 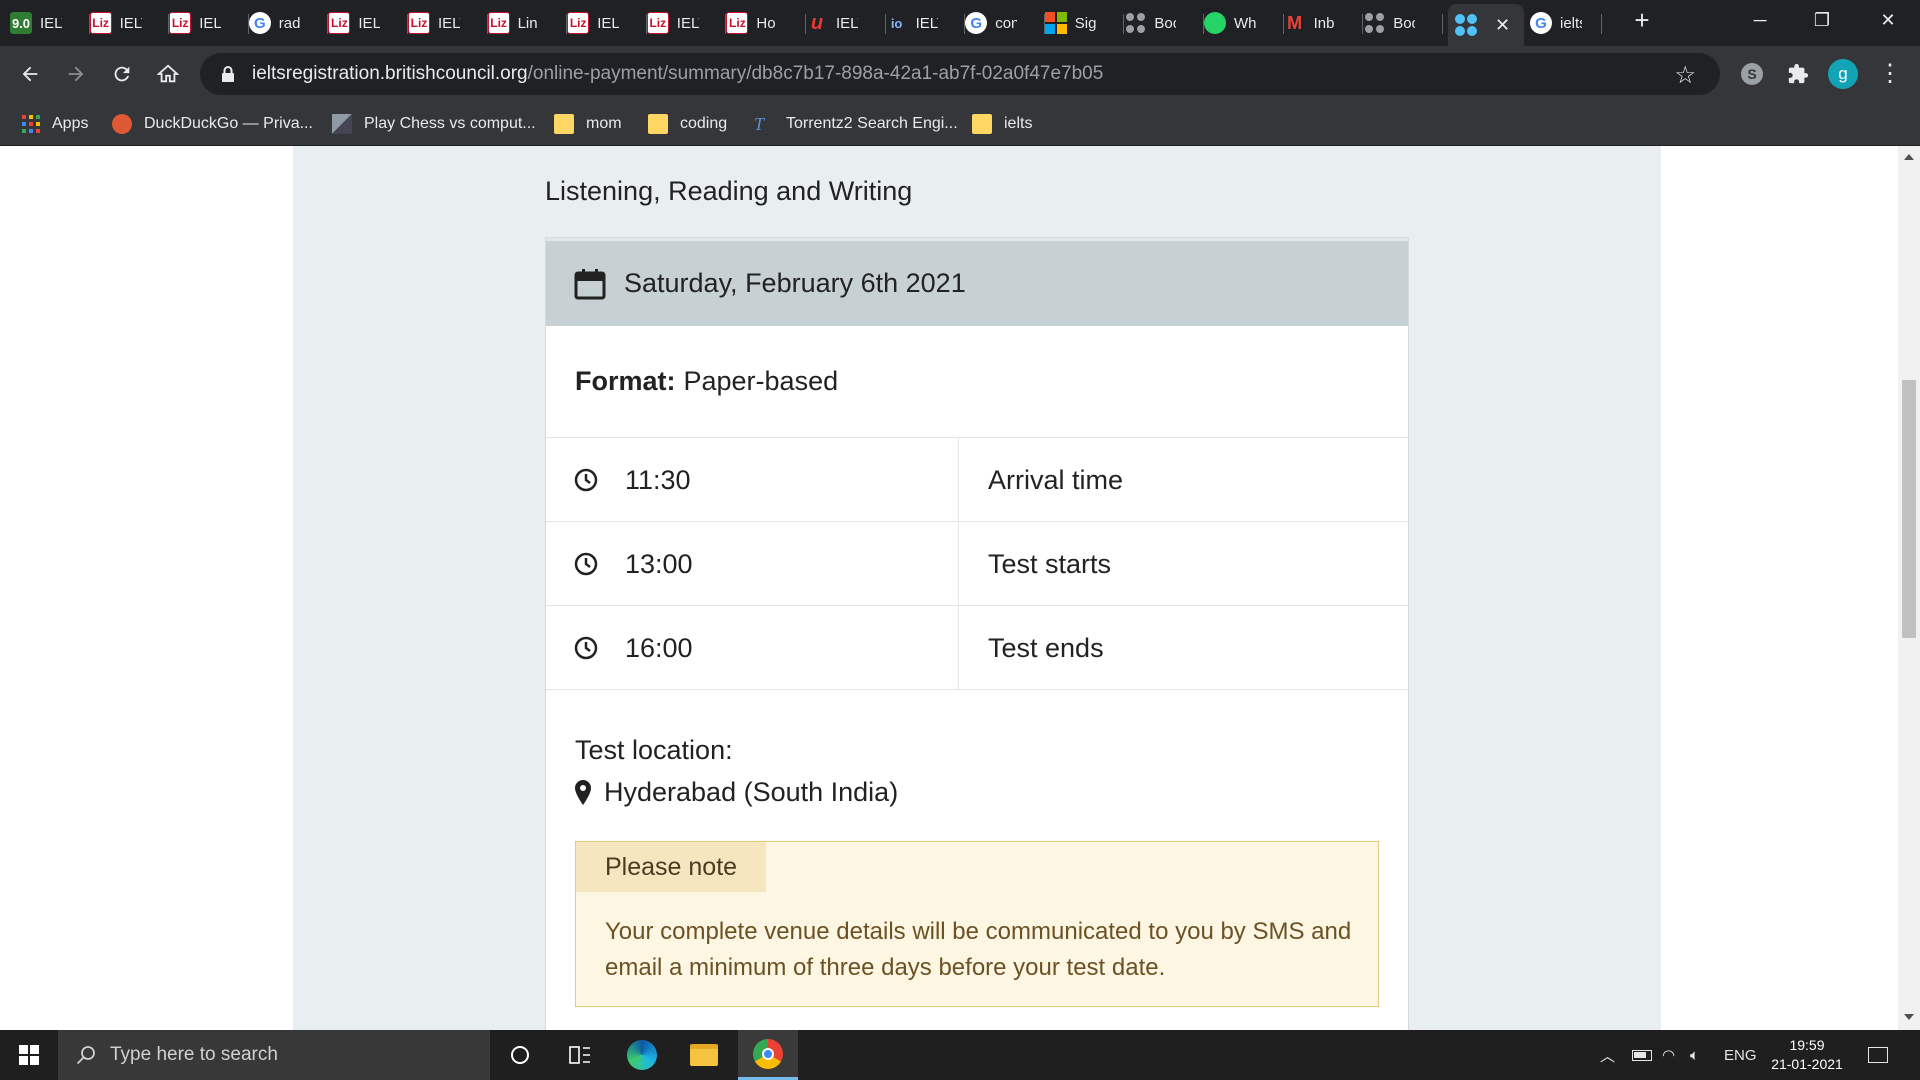 What do you see at coordinates (704, 123) in the screenshot?
I see `bookmark-label: coding` at bounding box center [704, 123].